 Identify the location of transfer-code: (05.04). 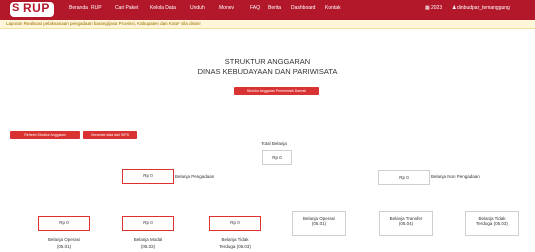
(406, 223).